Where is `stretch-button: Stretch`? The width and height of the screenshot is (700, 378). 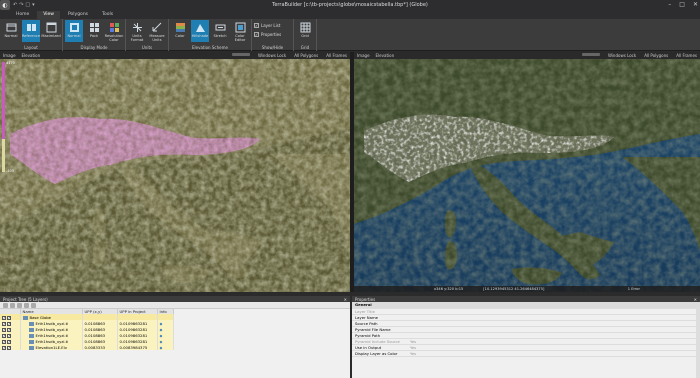 stretch-button: Stretch is located at coordinates (220, 31).